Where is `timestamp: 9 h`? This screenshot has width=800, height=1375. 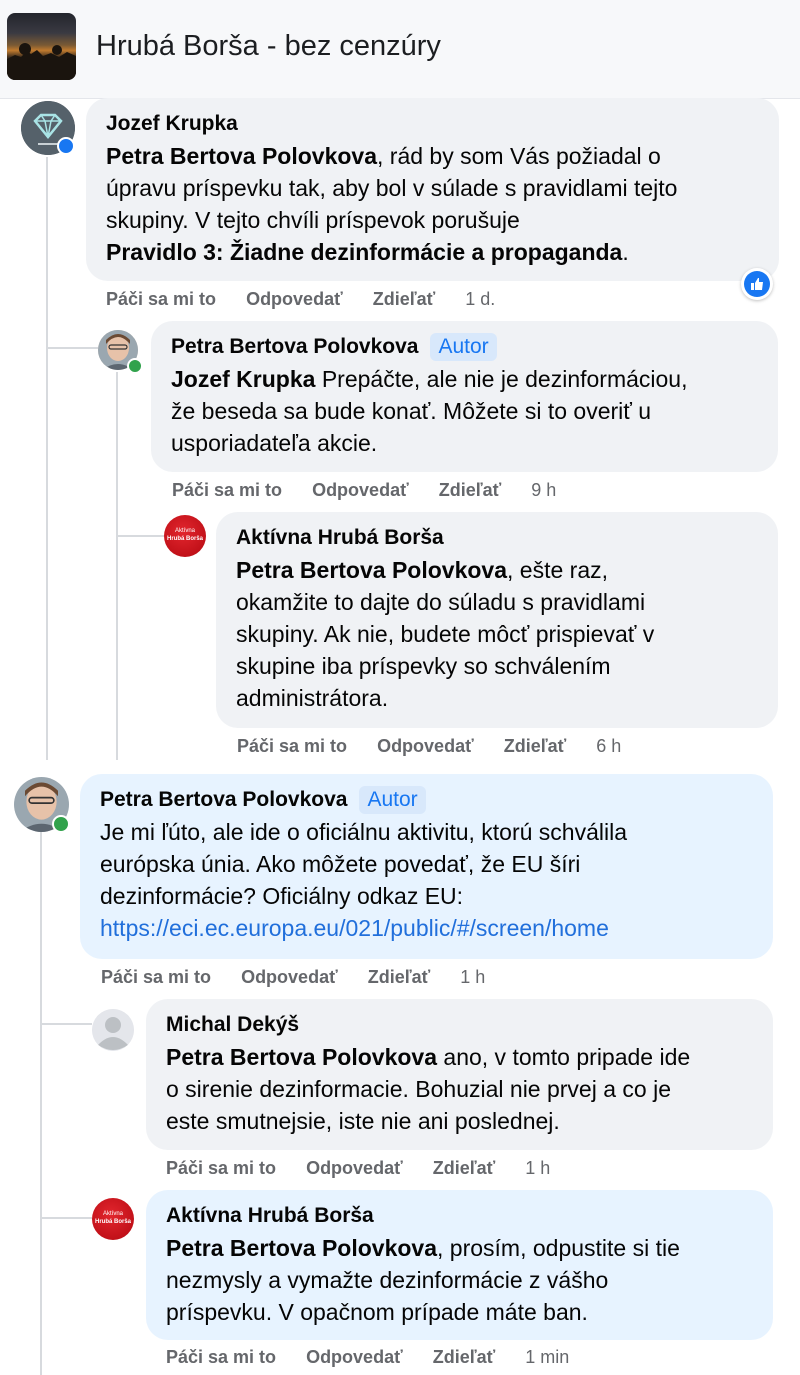 timestamp: 9 h is located at coordinates (543, 490).